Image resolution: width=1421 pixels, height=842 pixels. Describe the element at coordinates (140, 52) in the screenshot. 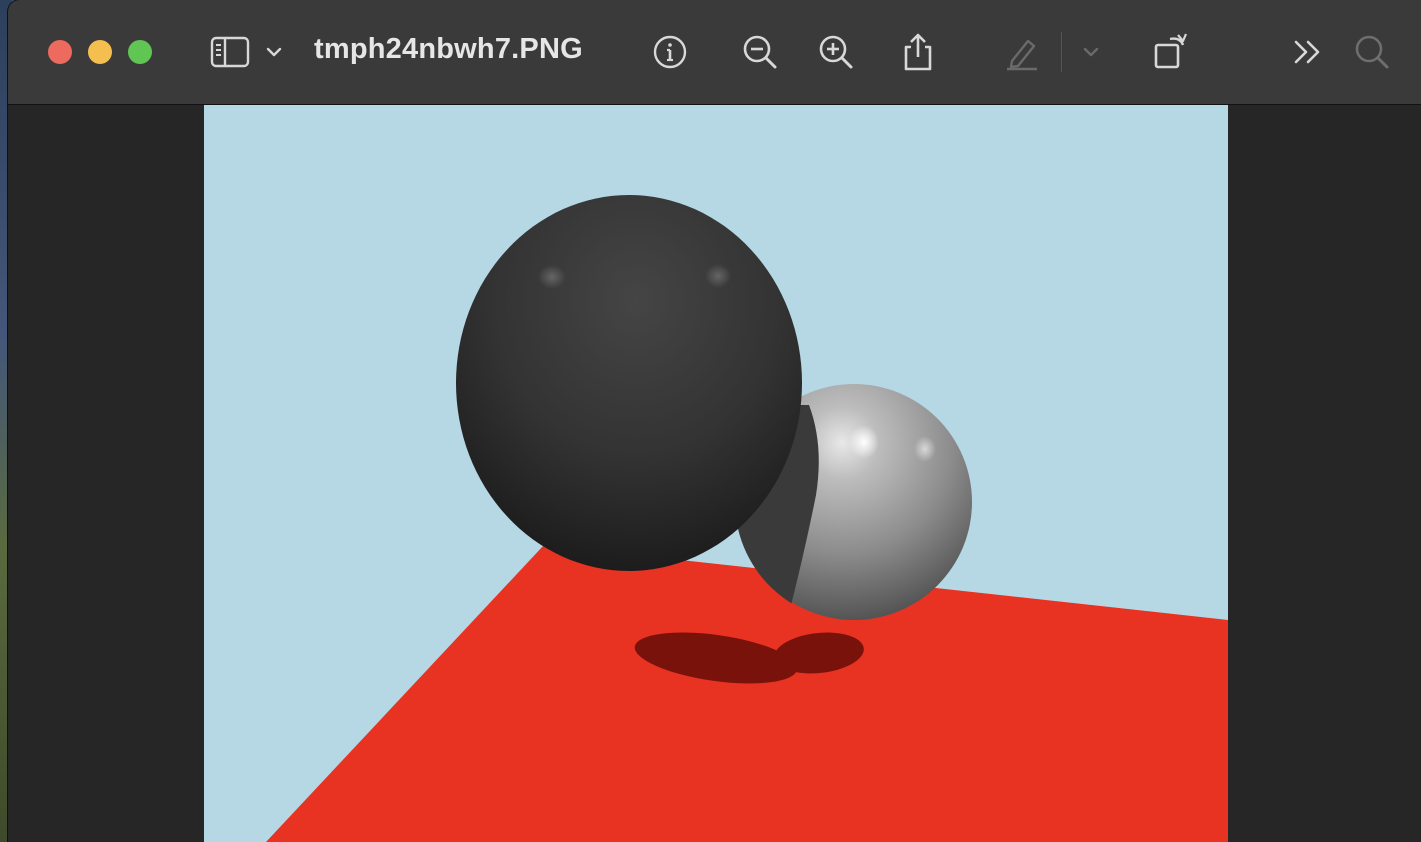

I see `zoom-window-button` at that location.